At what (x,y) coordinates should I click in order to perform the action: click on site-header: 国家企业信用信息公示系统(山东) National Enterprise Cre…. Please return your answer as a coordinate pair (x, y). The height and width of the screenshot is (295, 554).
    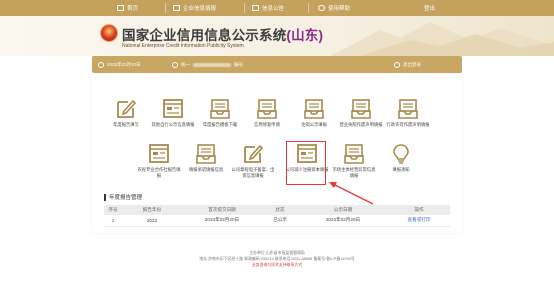
    Looking at the image, I should click on (277, 36).